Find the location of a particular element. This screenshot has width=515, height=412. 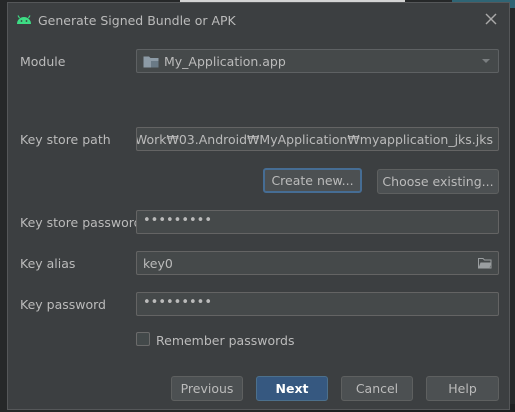

dialog-titlebar: Generate Signed Bundle or APK is located at coordinates (258, 20).